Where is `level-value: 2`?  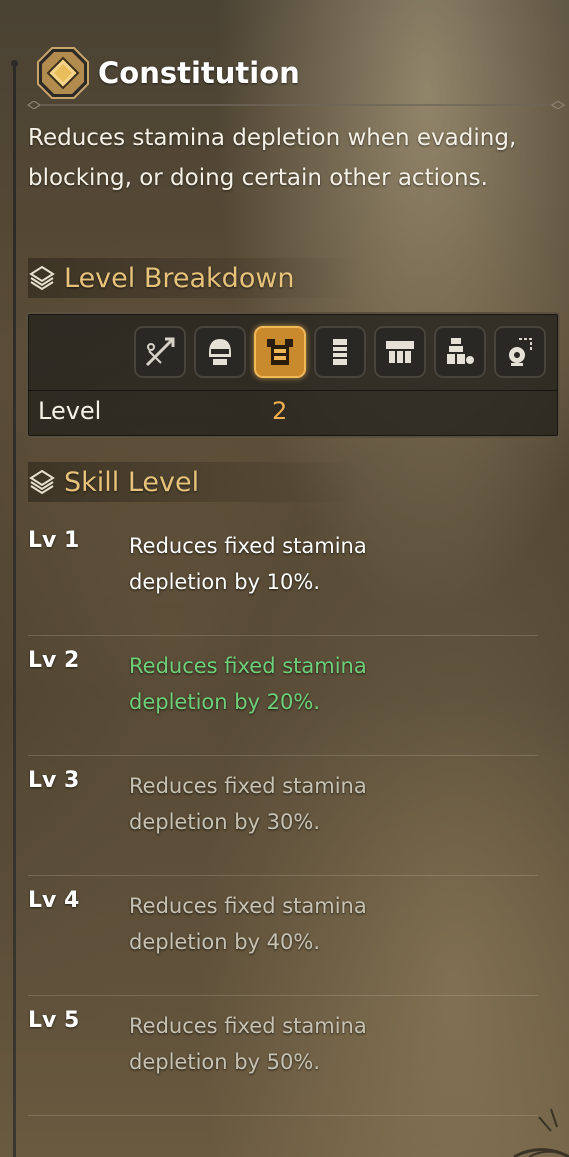 level-value: 2 is located at coordinates (280, 411).